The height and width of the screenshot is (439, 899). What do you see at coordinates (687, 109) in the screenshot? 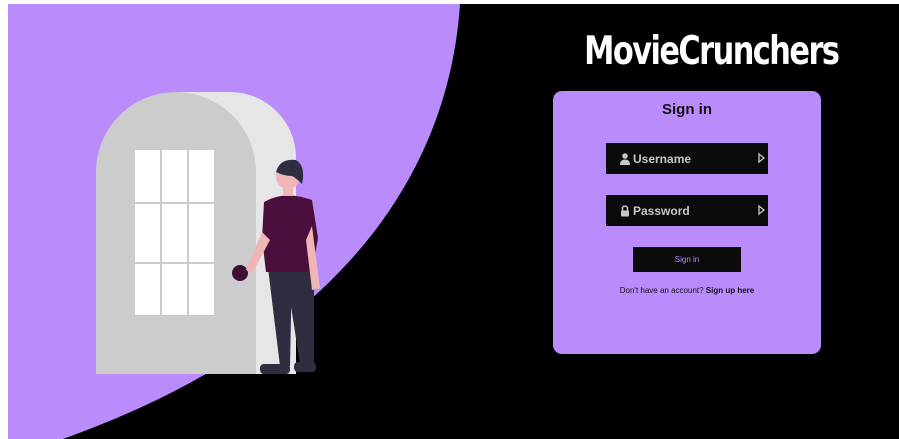
I see `login-title: Sign in` at bounding box center [687, 109].